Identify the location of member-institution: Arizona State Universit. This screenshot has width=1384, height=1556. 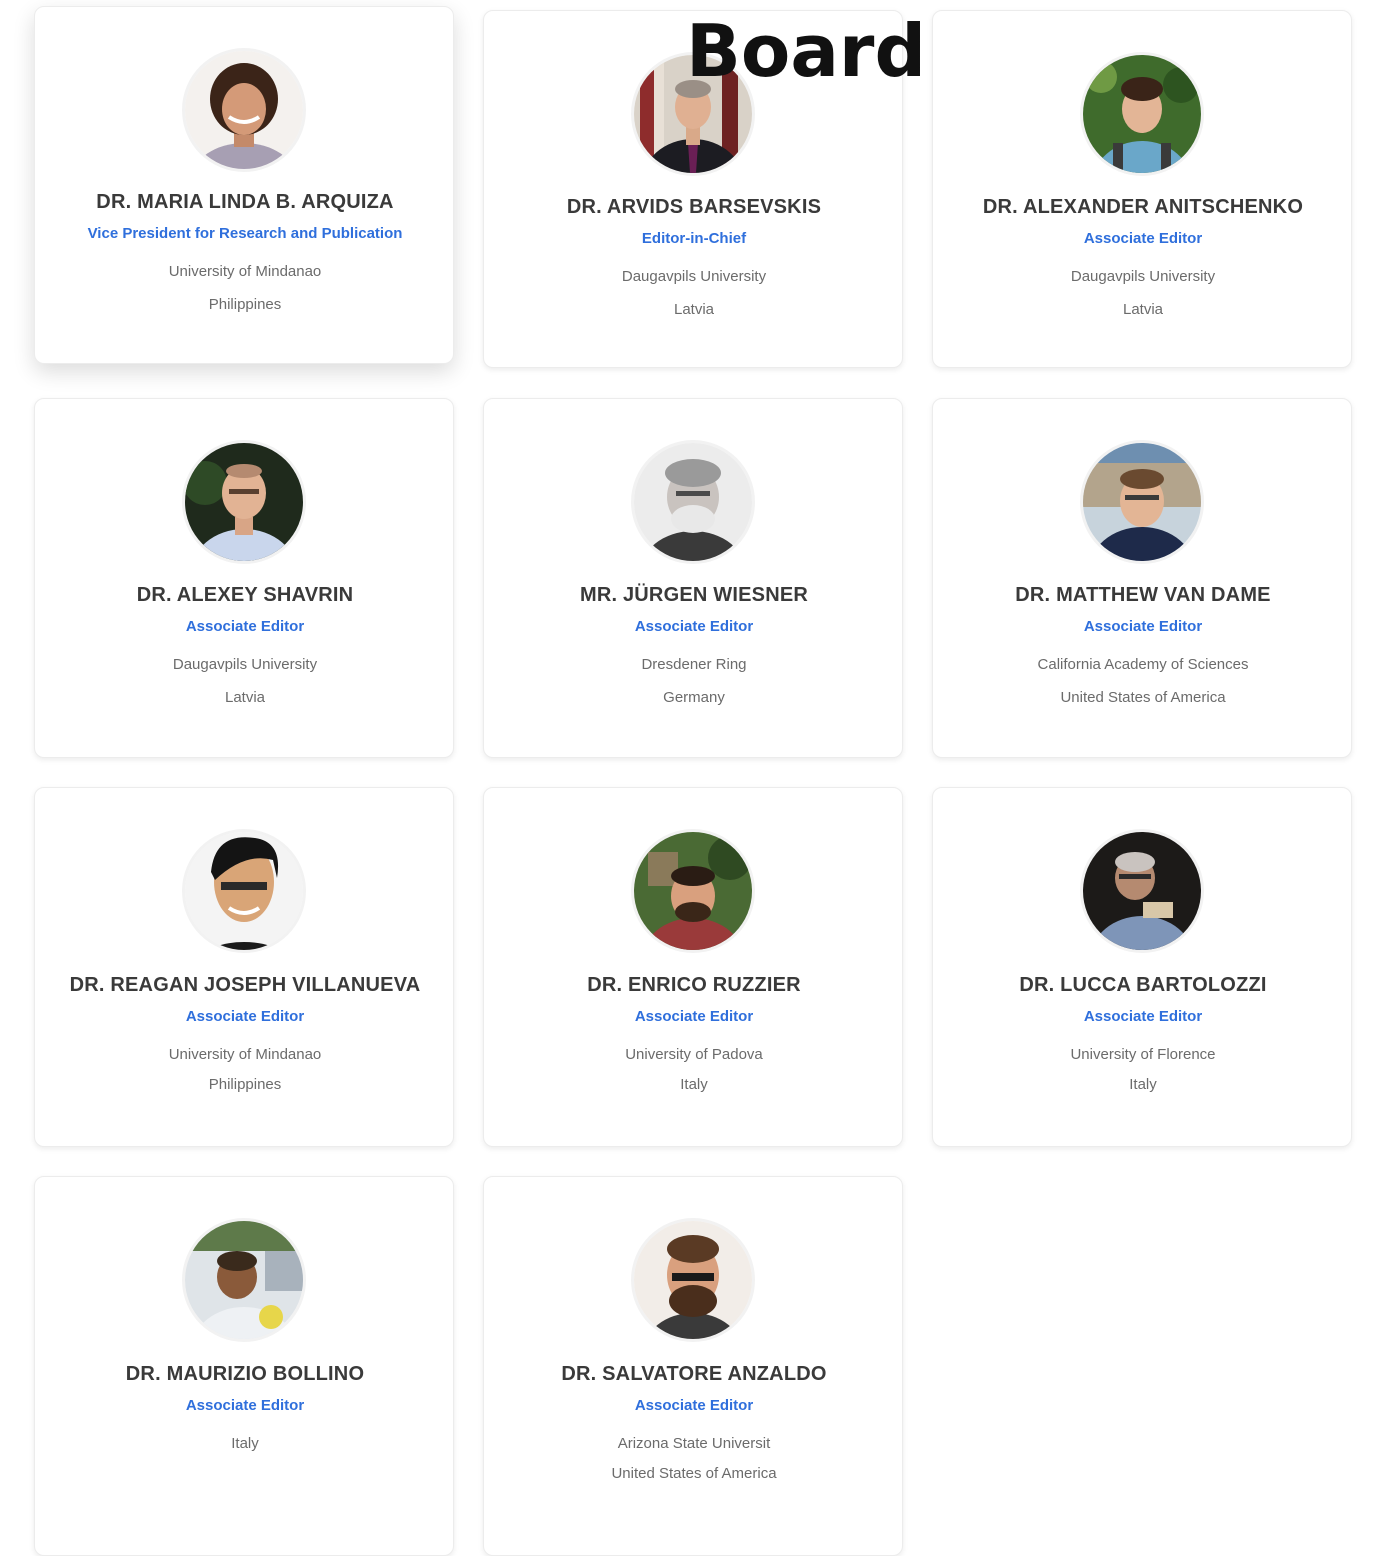
(694, 1443).